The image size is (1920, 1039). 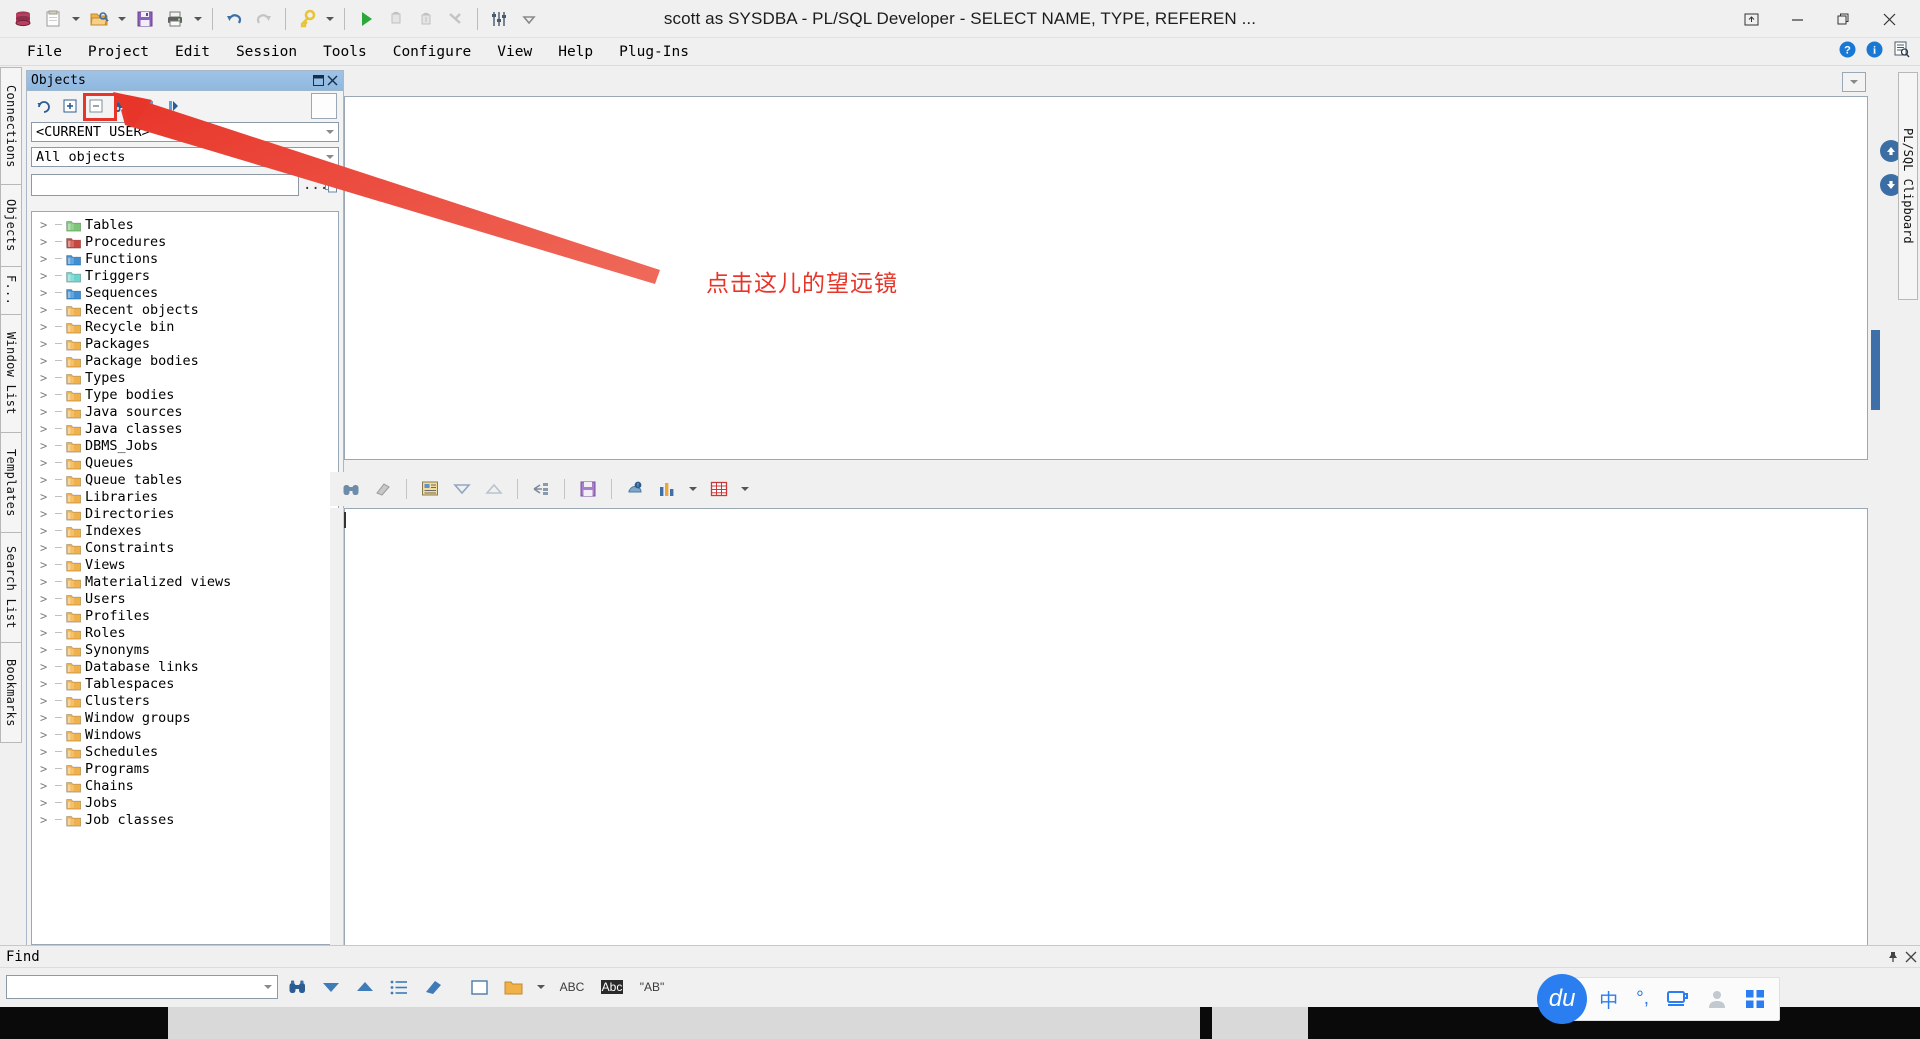 I want to click on clear-icon, so click(x=383, y=489).